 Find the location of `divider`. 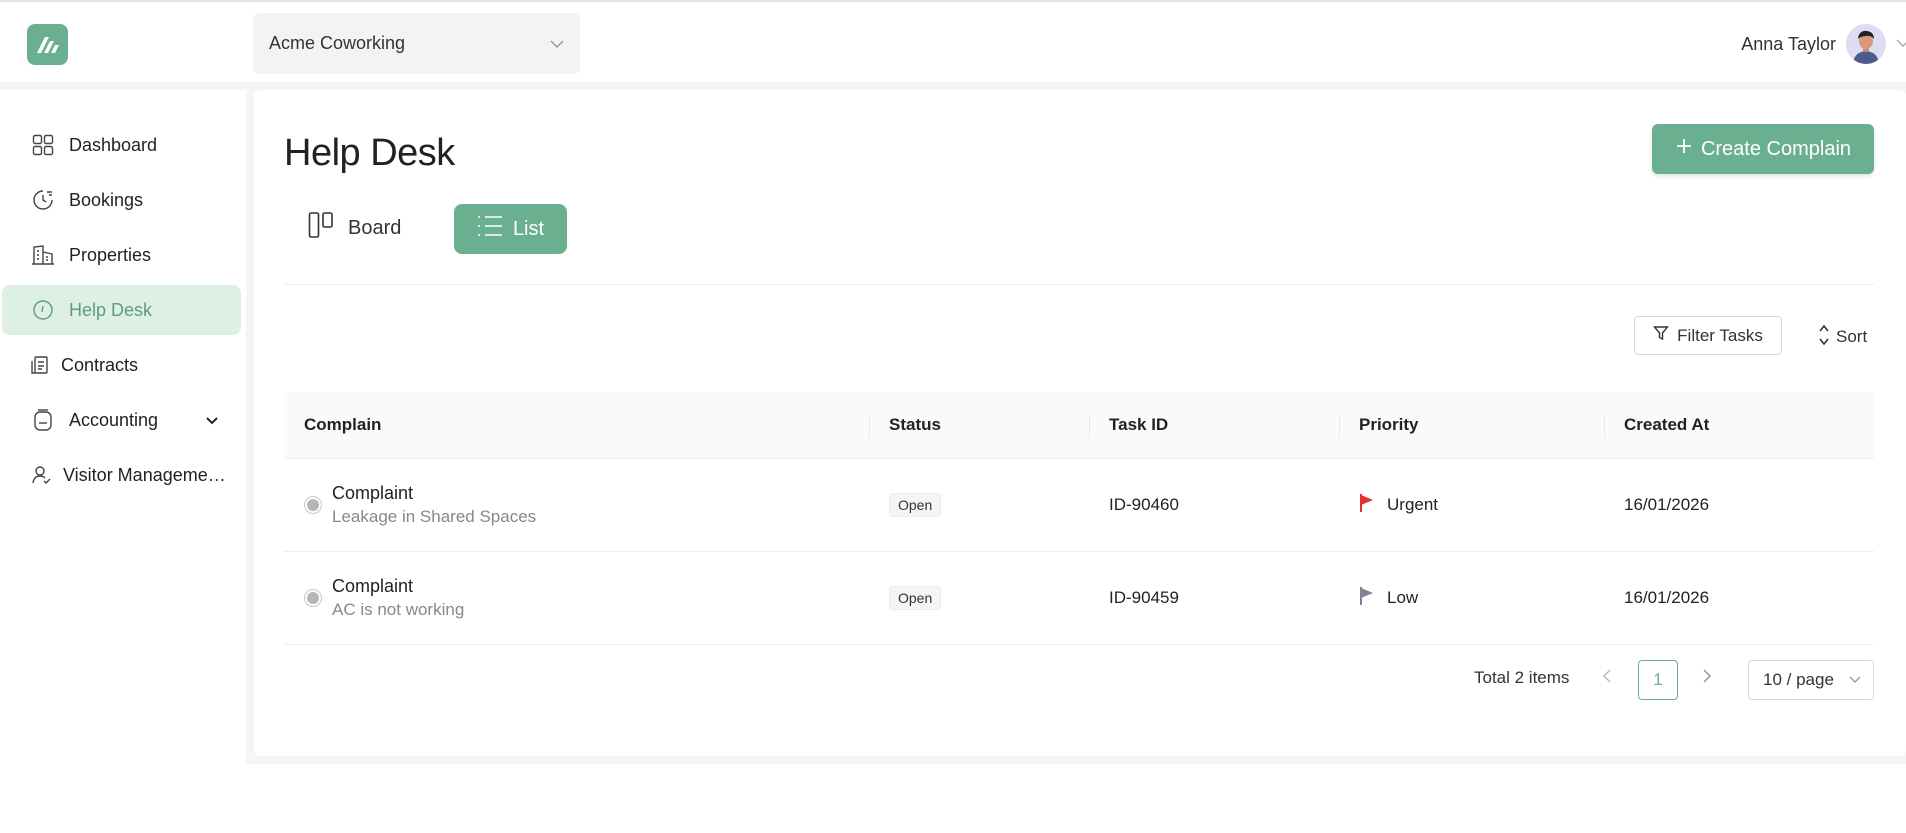

divider is located at coordinates (1079, 284).